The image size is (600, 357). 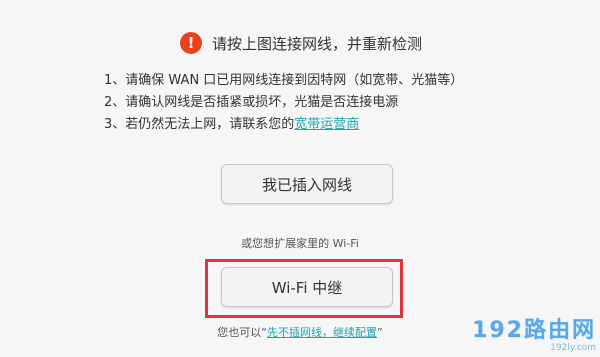 What do you see at coordinates (191, 43) in the screenshot?
I see `warning-icon: !` at bounding box center [191, 43].